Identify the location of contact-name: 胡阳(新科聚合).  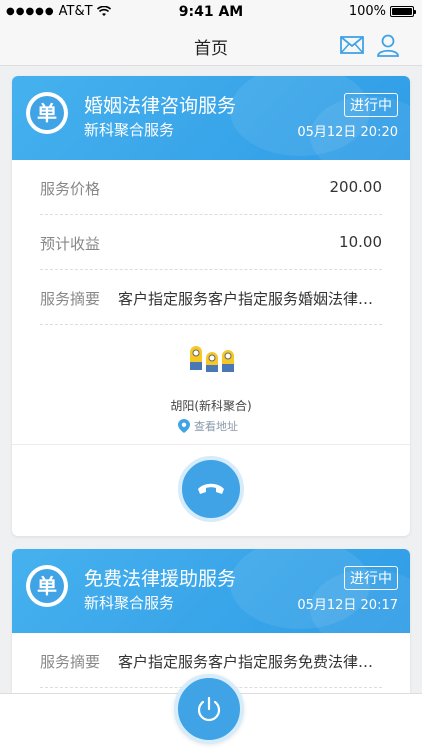
(211, 406).